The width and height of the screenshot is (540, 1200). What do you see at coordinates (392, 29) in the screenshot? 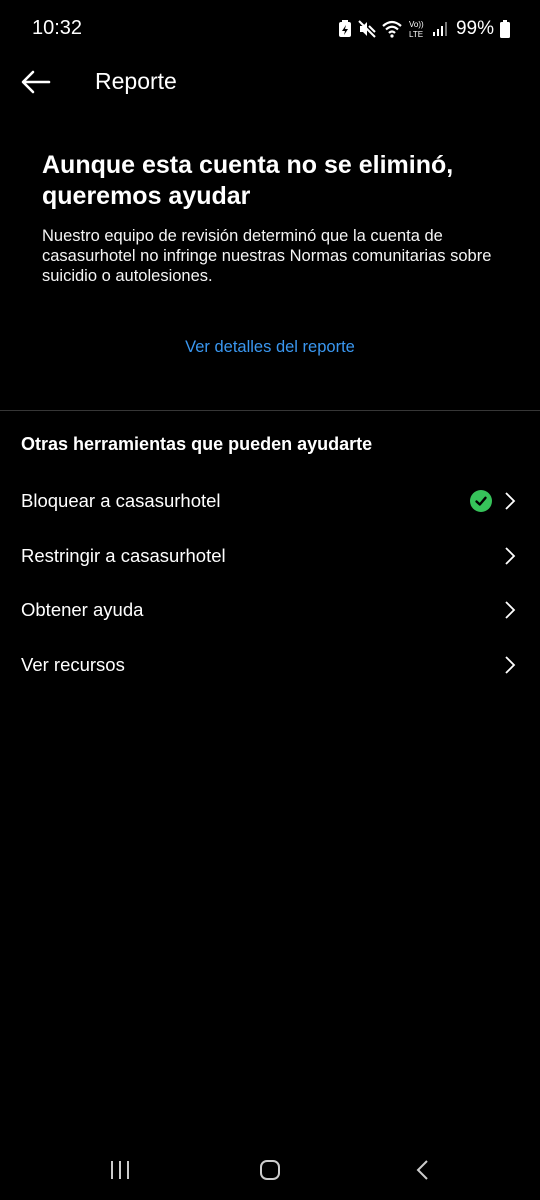
I see `wifi-icon` at bounding box center [392, 29].